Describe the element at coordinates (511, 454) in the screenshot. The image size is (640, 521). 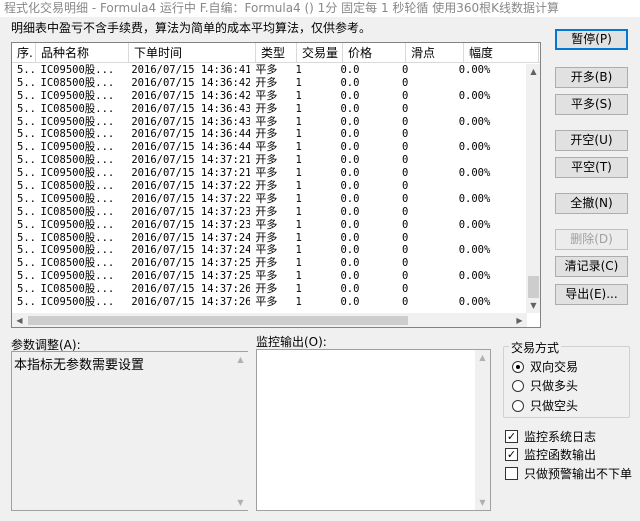
I see `check-function-output-box: ✓` at that location.